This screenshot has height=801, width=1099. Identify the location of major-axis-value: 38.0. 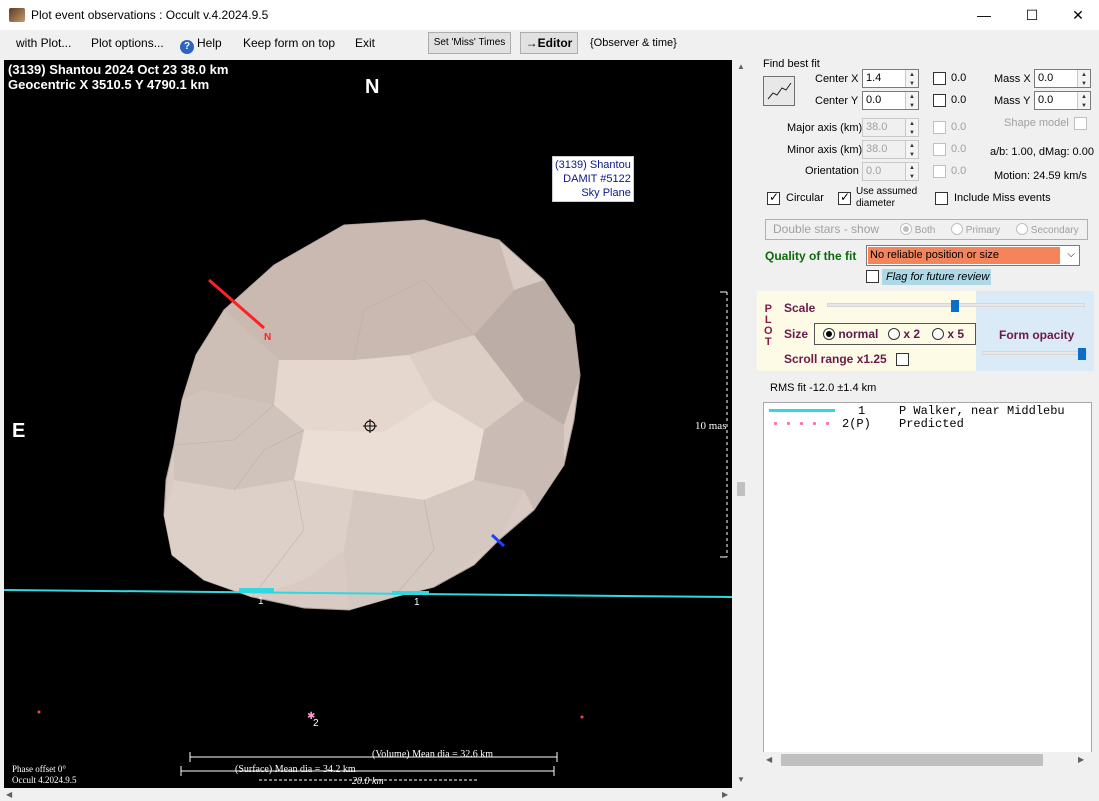
(877, 127).